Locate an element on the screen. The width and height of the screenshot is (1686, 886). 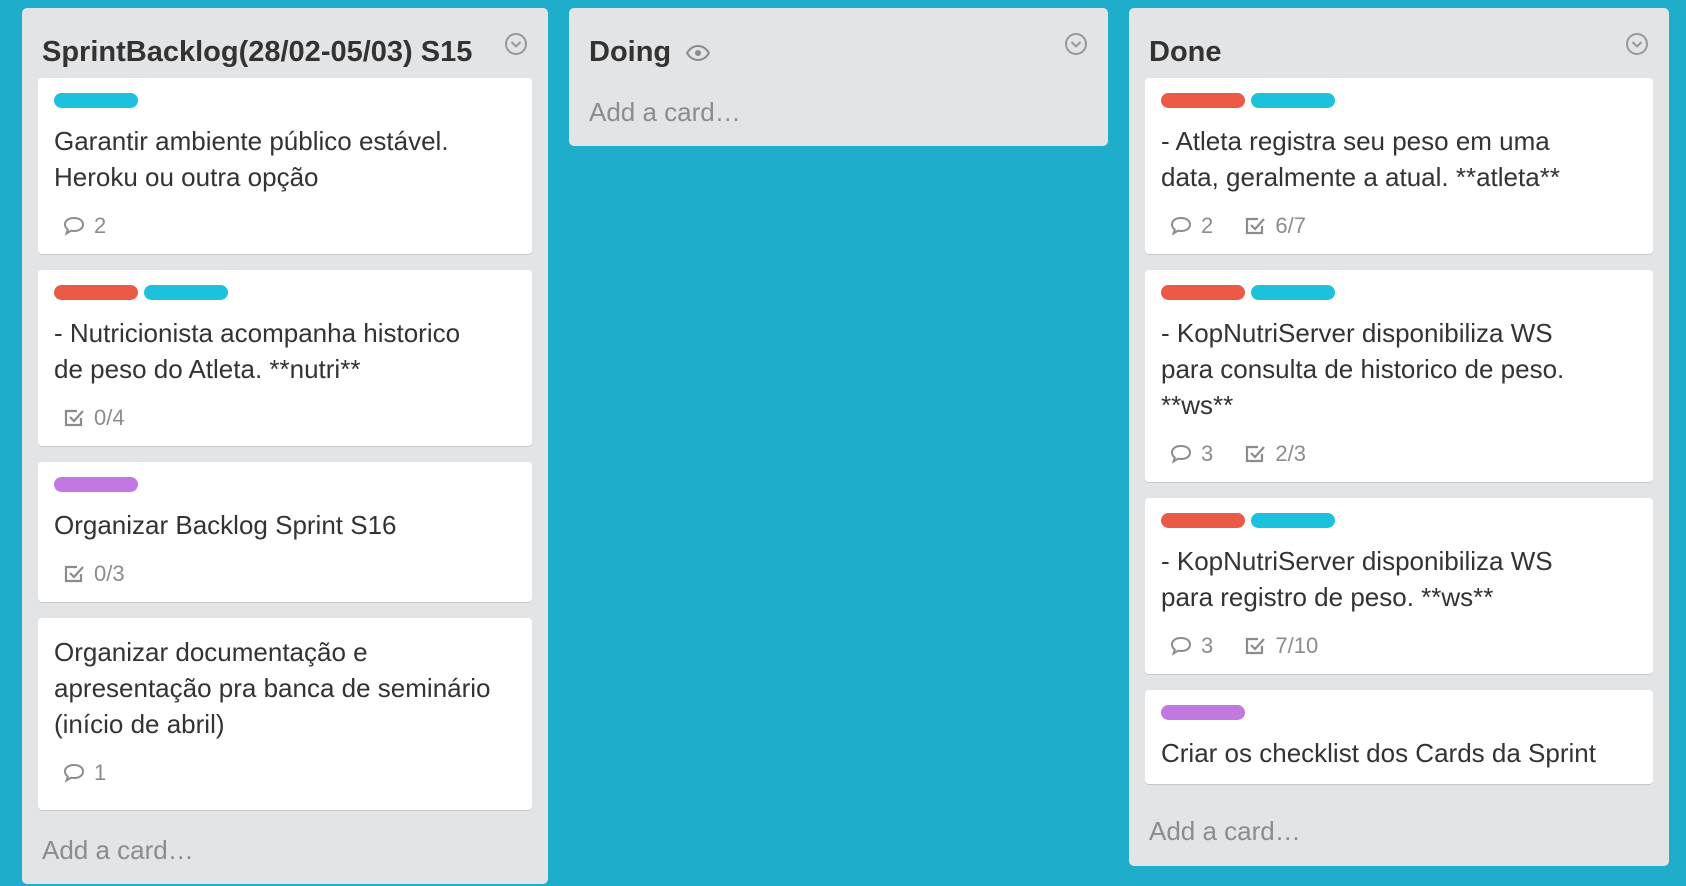
checklist-count: 6/7 is located at coordinates (1290, 225).